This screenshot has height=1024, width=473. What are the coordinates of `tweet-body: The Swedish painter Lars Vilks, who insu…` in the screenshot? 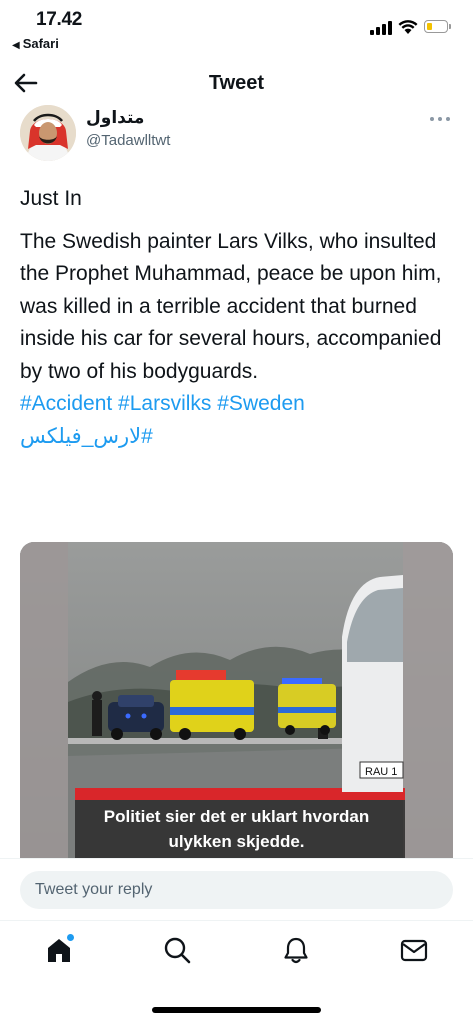 It's located at (231, 306).